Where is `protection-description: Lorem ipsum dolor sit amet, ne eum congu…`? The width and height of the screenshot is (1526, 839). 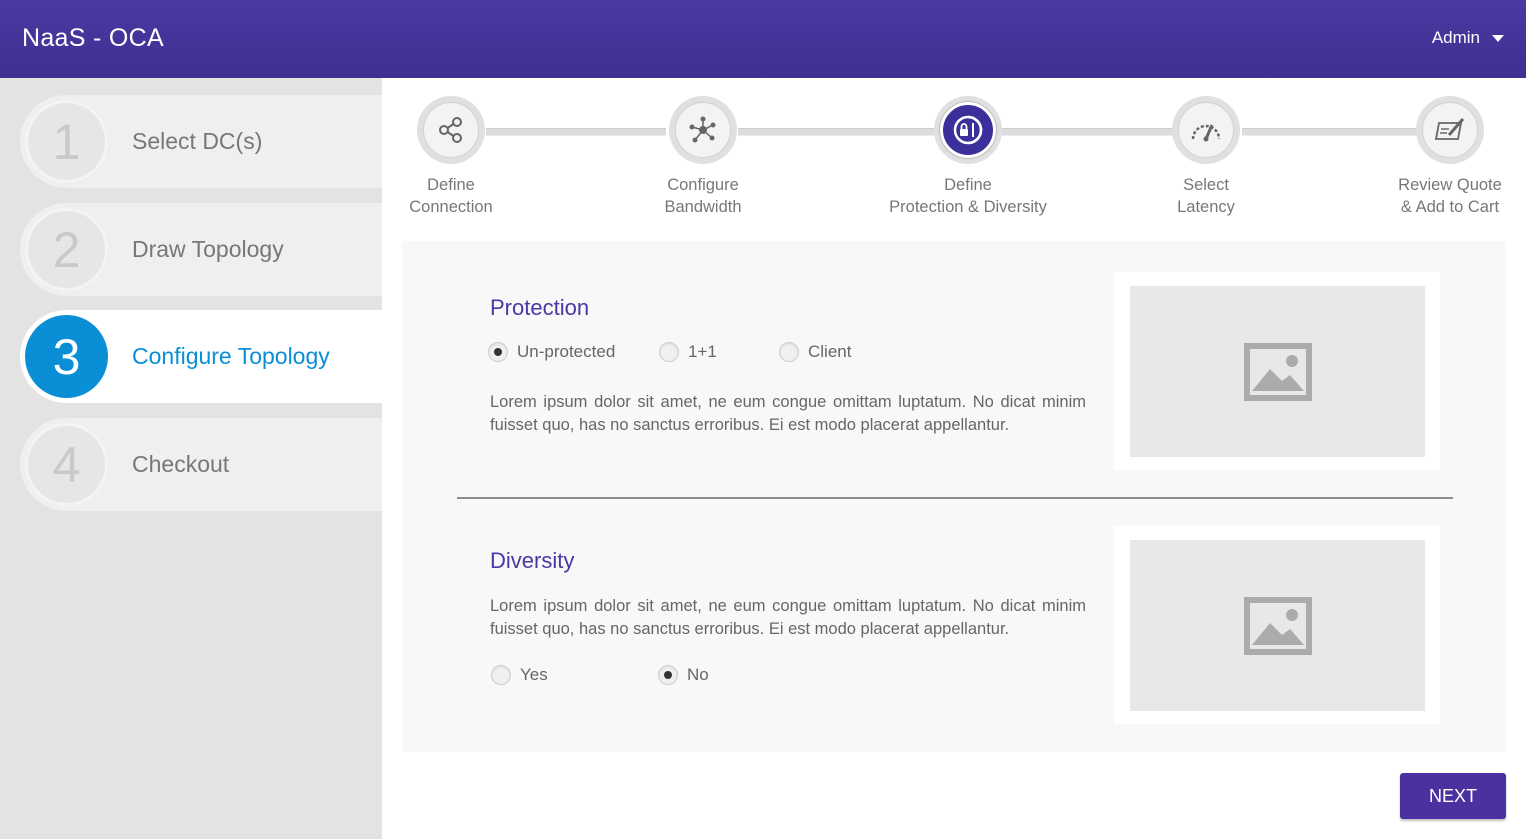
protection-description: Lorem ipsum dolor sit amet, ne eum congu… is located at coordinates (788, 413).